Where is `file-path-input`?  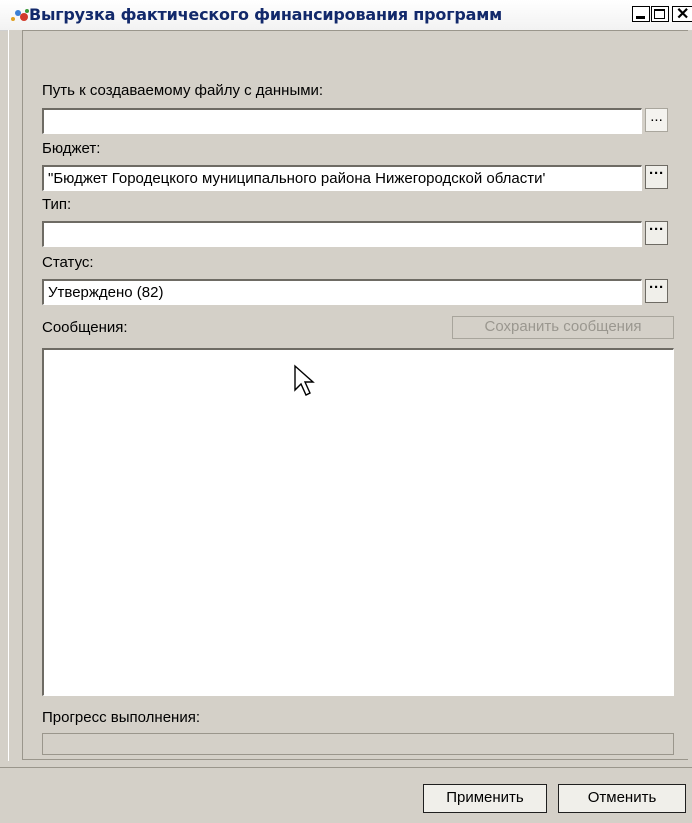 file-path-input is located at coordinates (342, 121).